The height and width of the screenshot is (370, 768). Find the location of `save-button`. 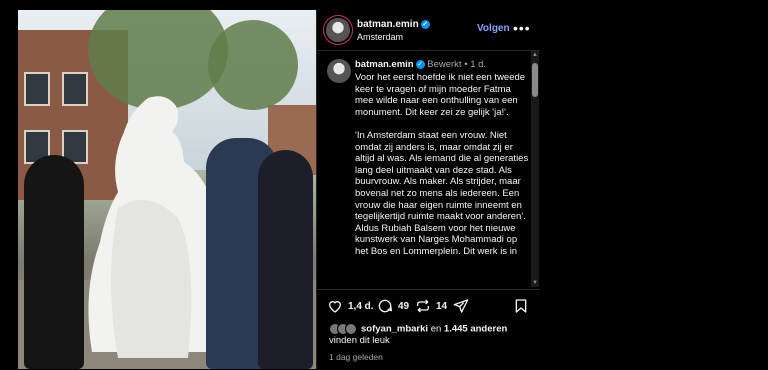

save-button is located at coordinates (523, 306).